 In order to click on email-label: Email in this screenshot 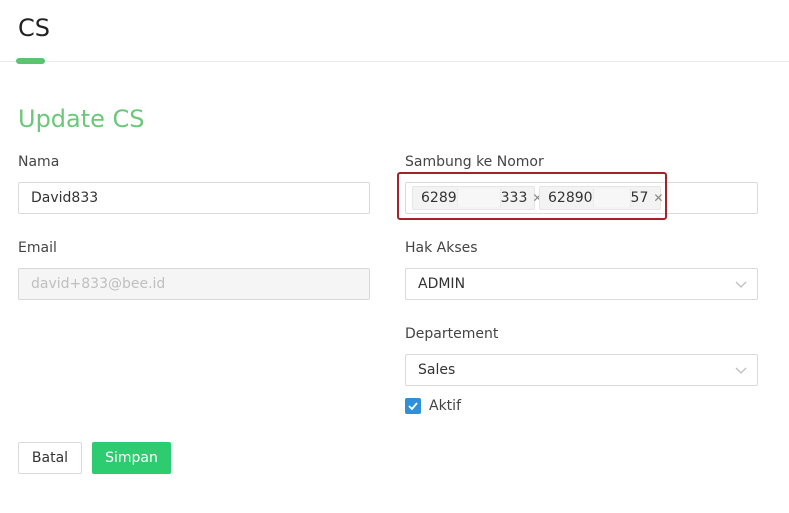, I will do `click(37, 248)`.